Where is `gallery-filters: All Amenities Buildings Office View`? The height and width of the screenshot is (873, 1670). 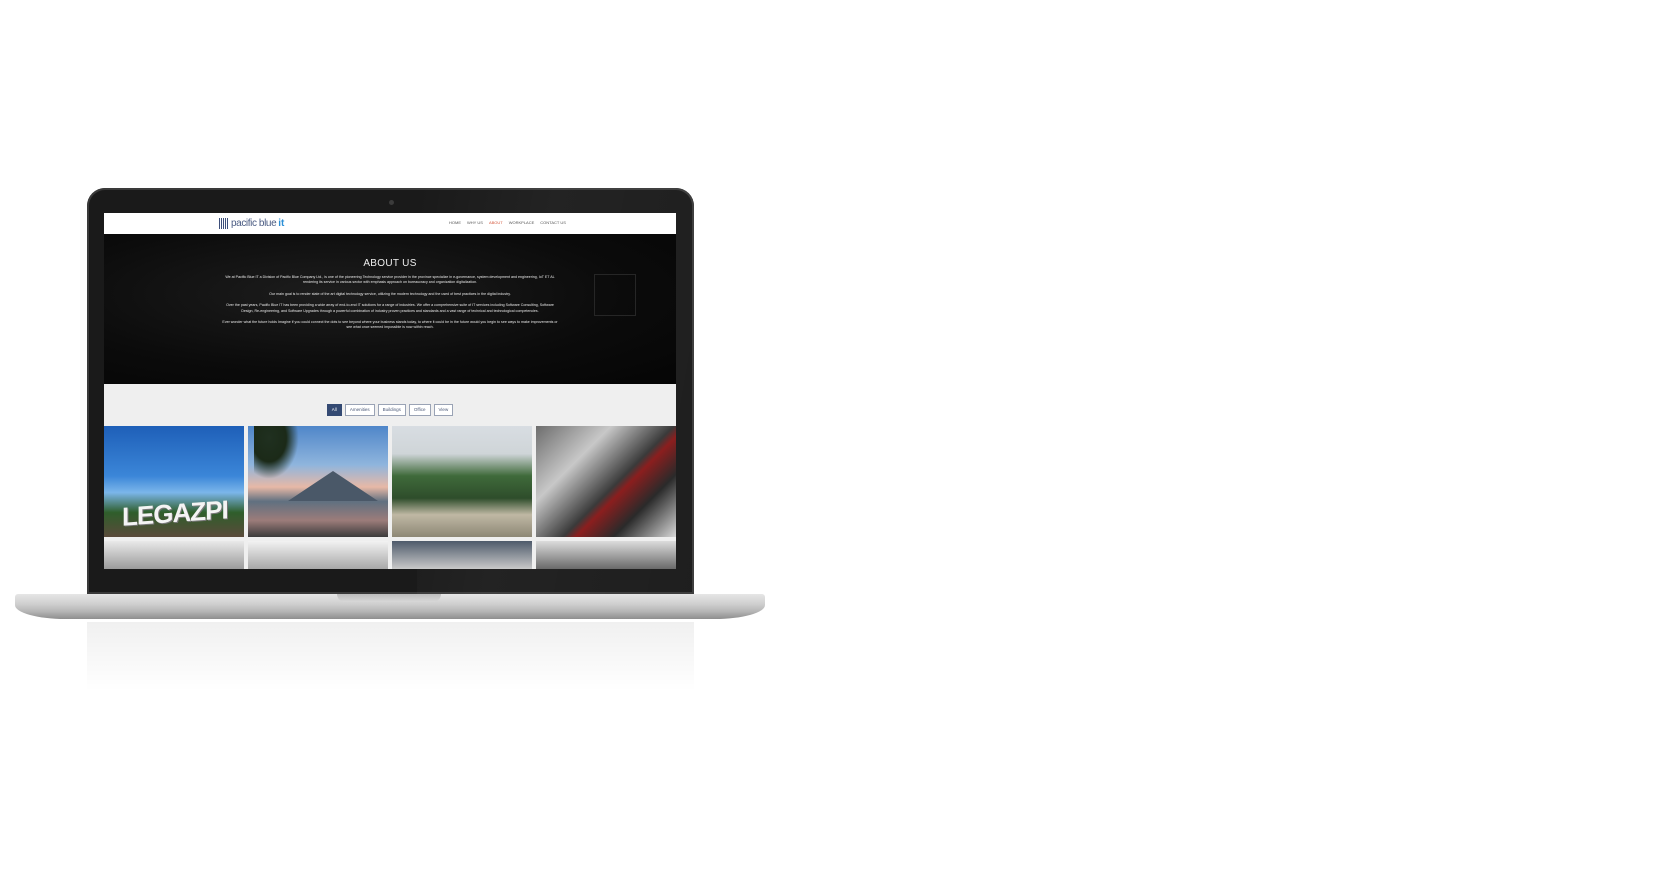
gallery-filters: All Amenities Buildings Office View is located at coordinates (390, 410).